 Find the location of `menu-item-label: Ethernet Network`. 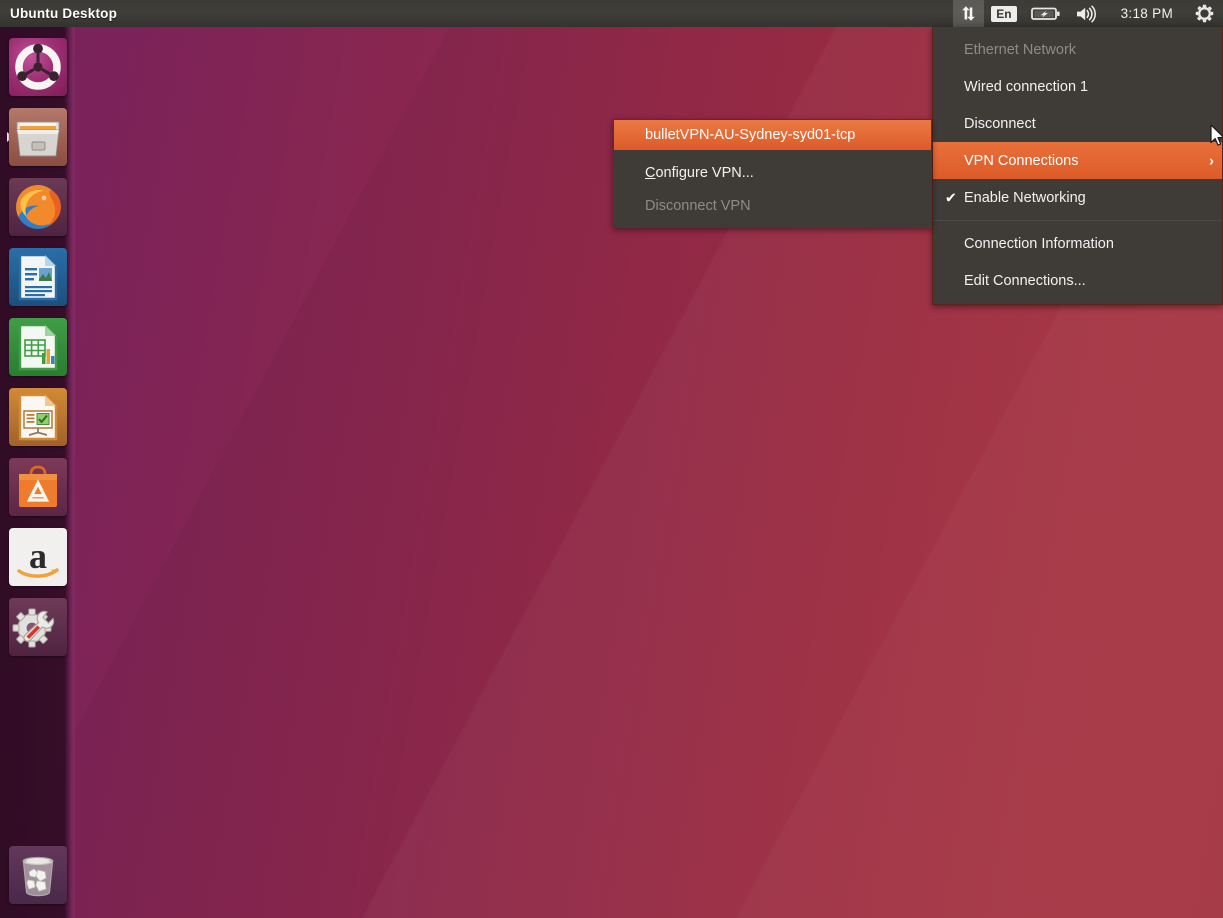

menu-item-label: Ethernet Network is located at coordinates (1020, 49).